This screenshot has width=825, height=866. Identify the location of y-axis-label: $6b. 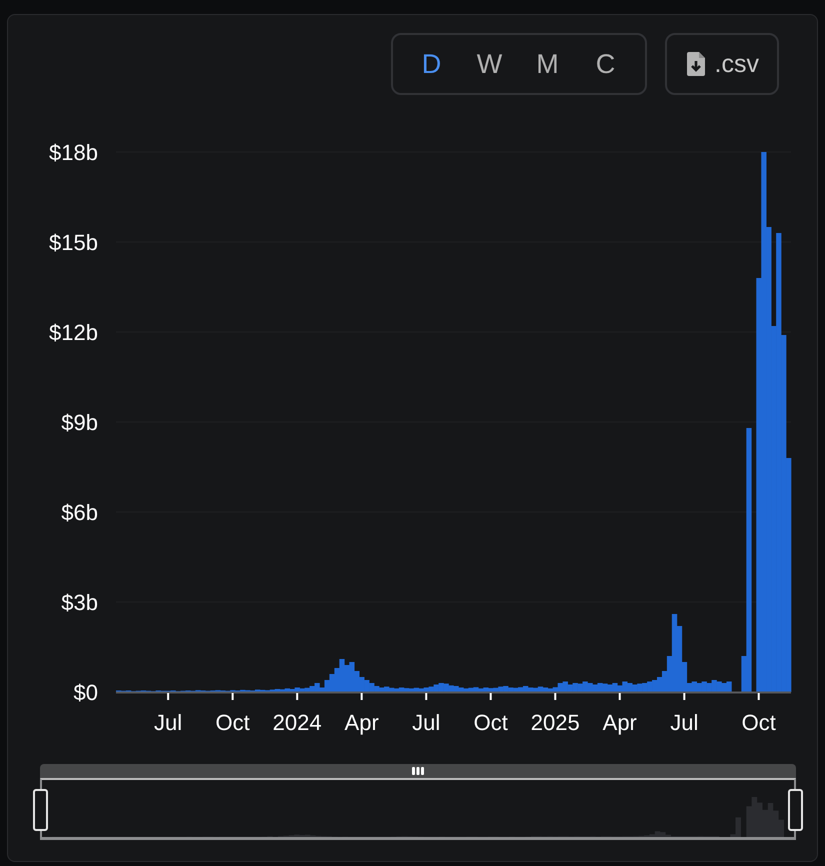
(79, 512).